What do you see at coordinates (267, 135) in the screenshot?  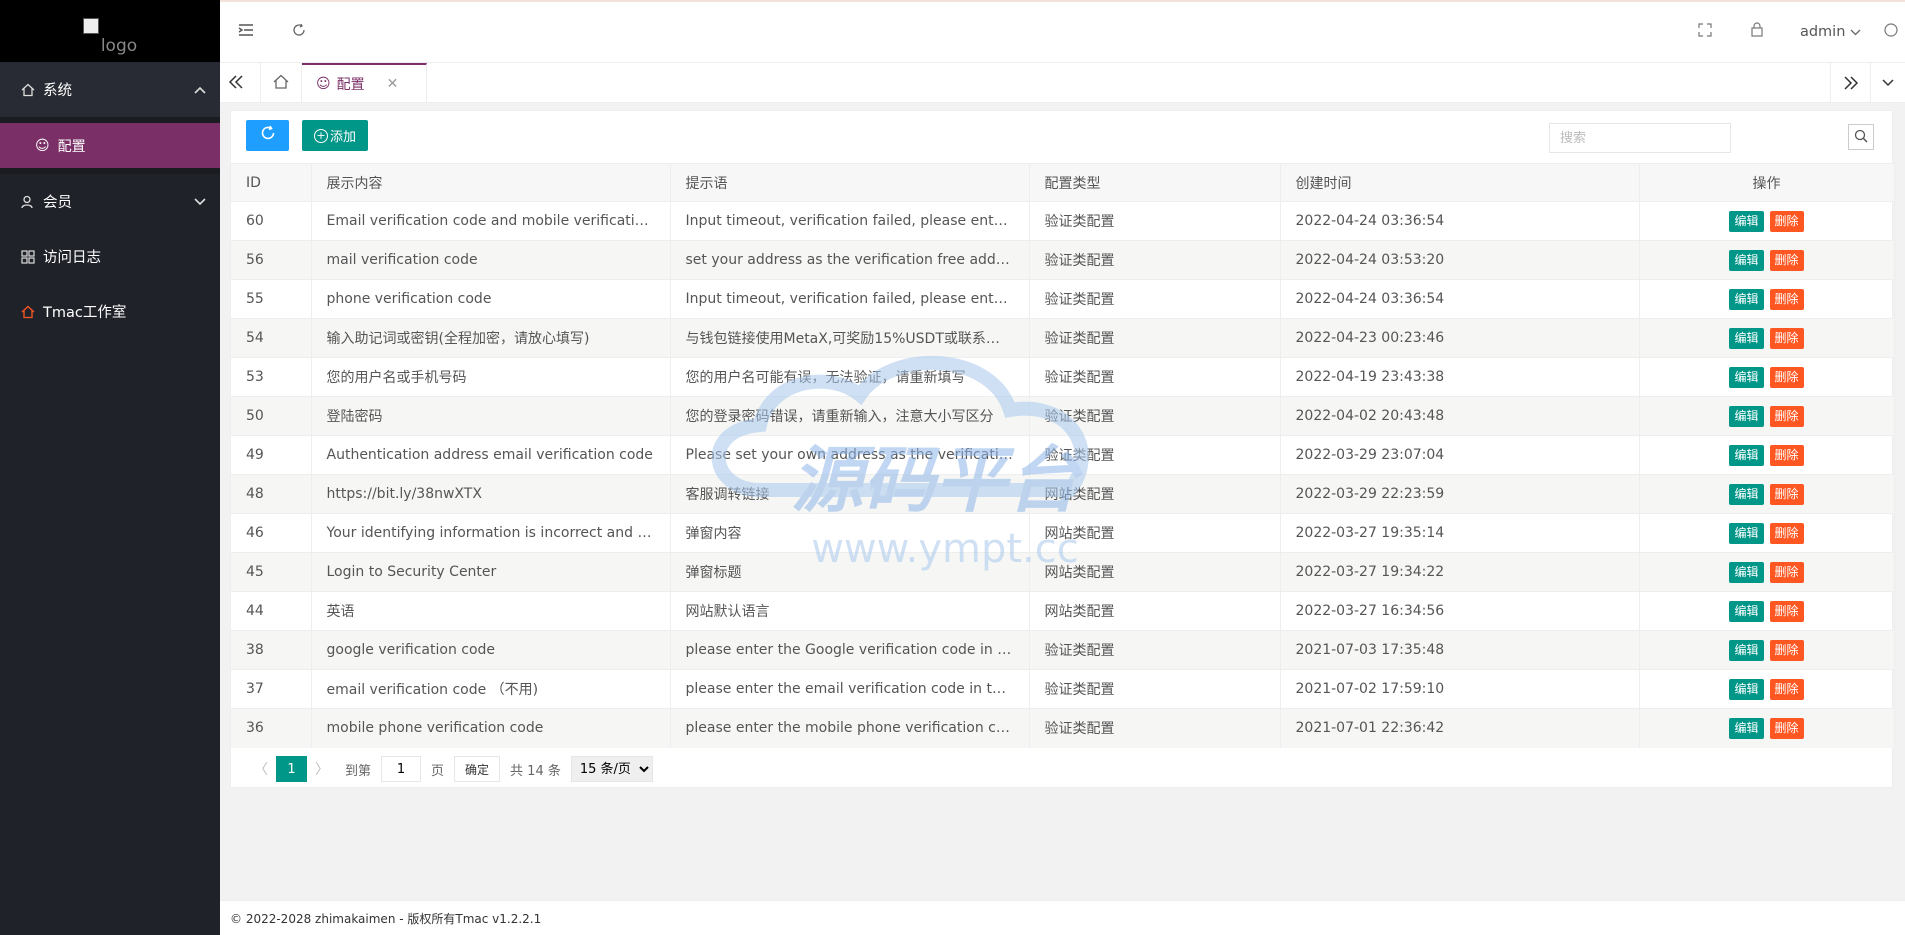 I see `refresh-button` at bounding box center [267, 135].